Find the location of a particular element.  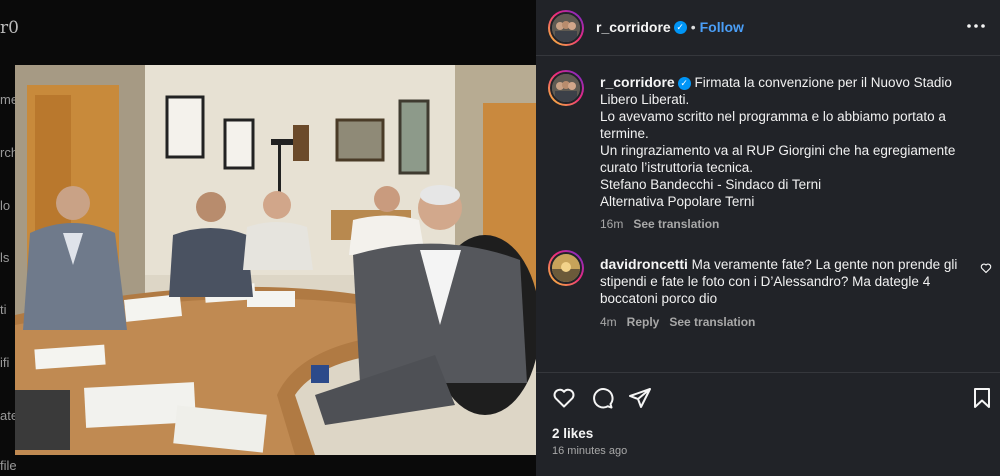

follow-button: Follow is located at coordinates (722, 27).